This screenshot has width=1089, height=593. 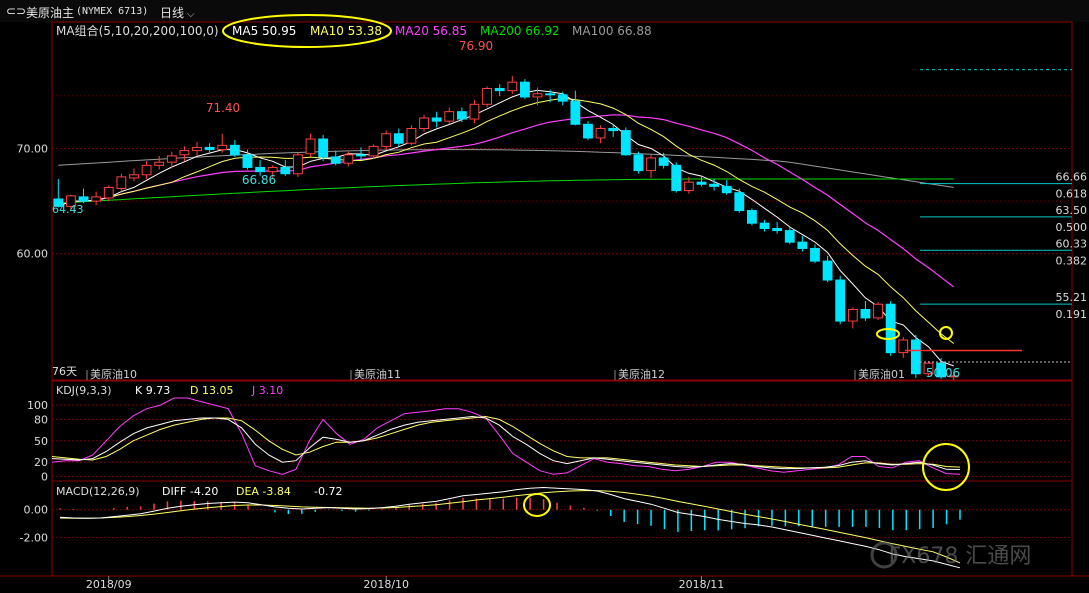 What do you see at coordinates (44, 476) in the screenshot?
I see `kdj-tick-label: 0` at bounding box center [44, 476].